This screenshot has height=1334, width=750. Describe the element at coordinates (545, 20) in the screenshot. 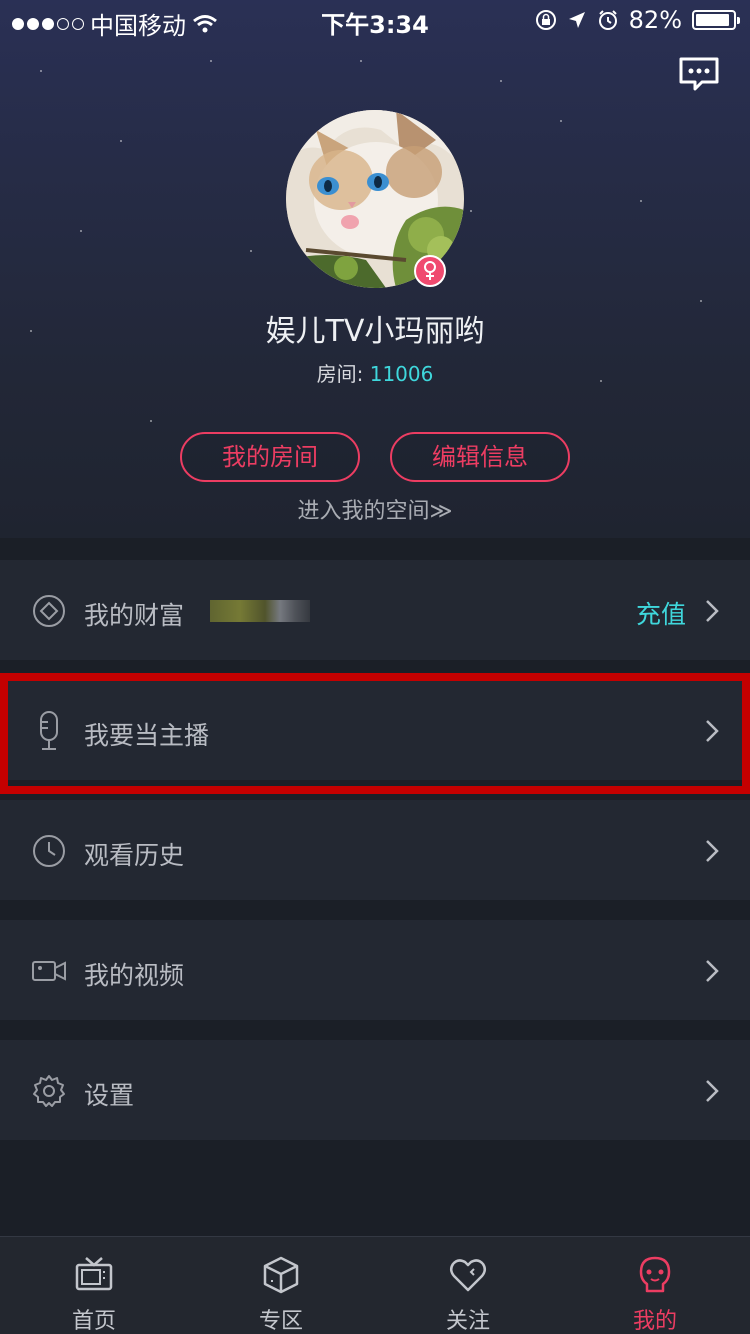

I see `rotation-lock-icon` at that location.